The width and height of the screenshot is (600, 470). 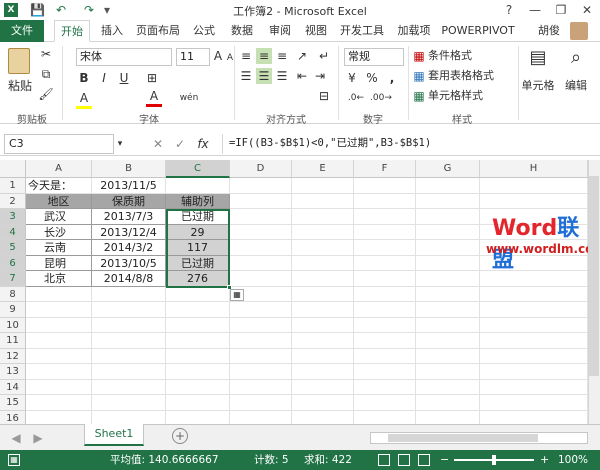 What do you see at coordinates (204, 31) in the screenshot?
I see `tab-formulas: 公式` at bounding box center [204, 31].